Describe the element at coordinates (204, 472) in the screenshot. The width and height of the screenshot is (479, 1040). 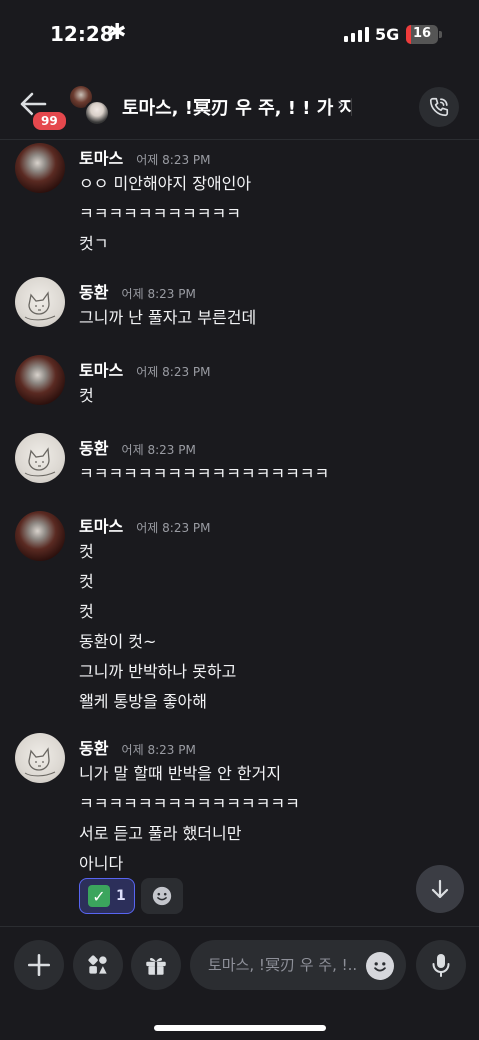
I see `message-text: ㅋㅋㅋㅋㅋㅋㅋㅋㅋㅋㅋㅋㅋㅋㅋㅋㅋ` at that location.